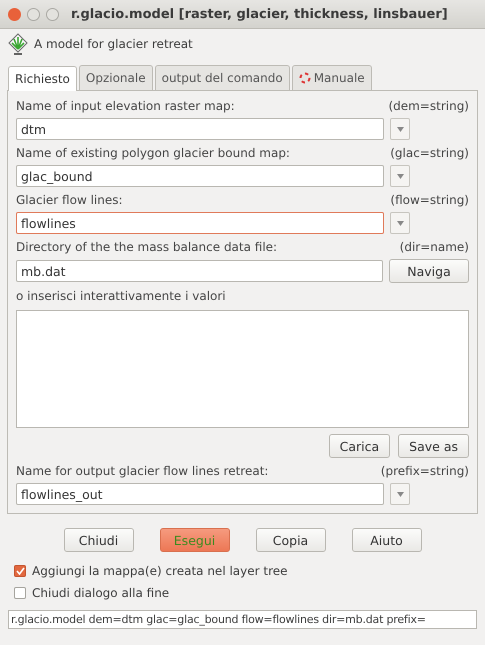  I want to click on parameter-hint: (dir=name), so click(434, 247).